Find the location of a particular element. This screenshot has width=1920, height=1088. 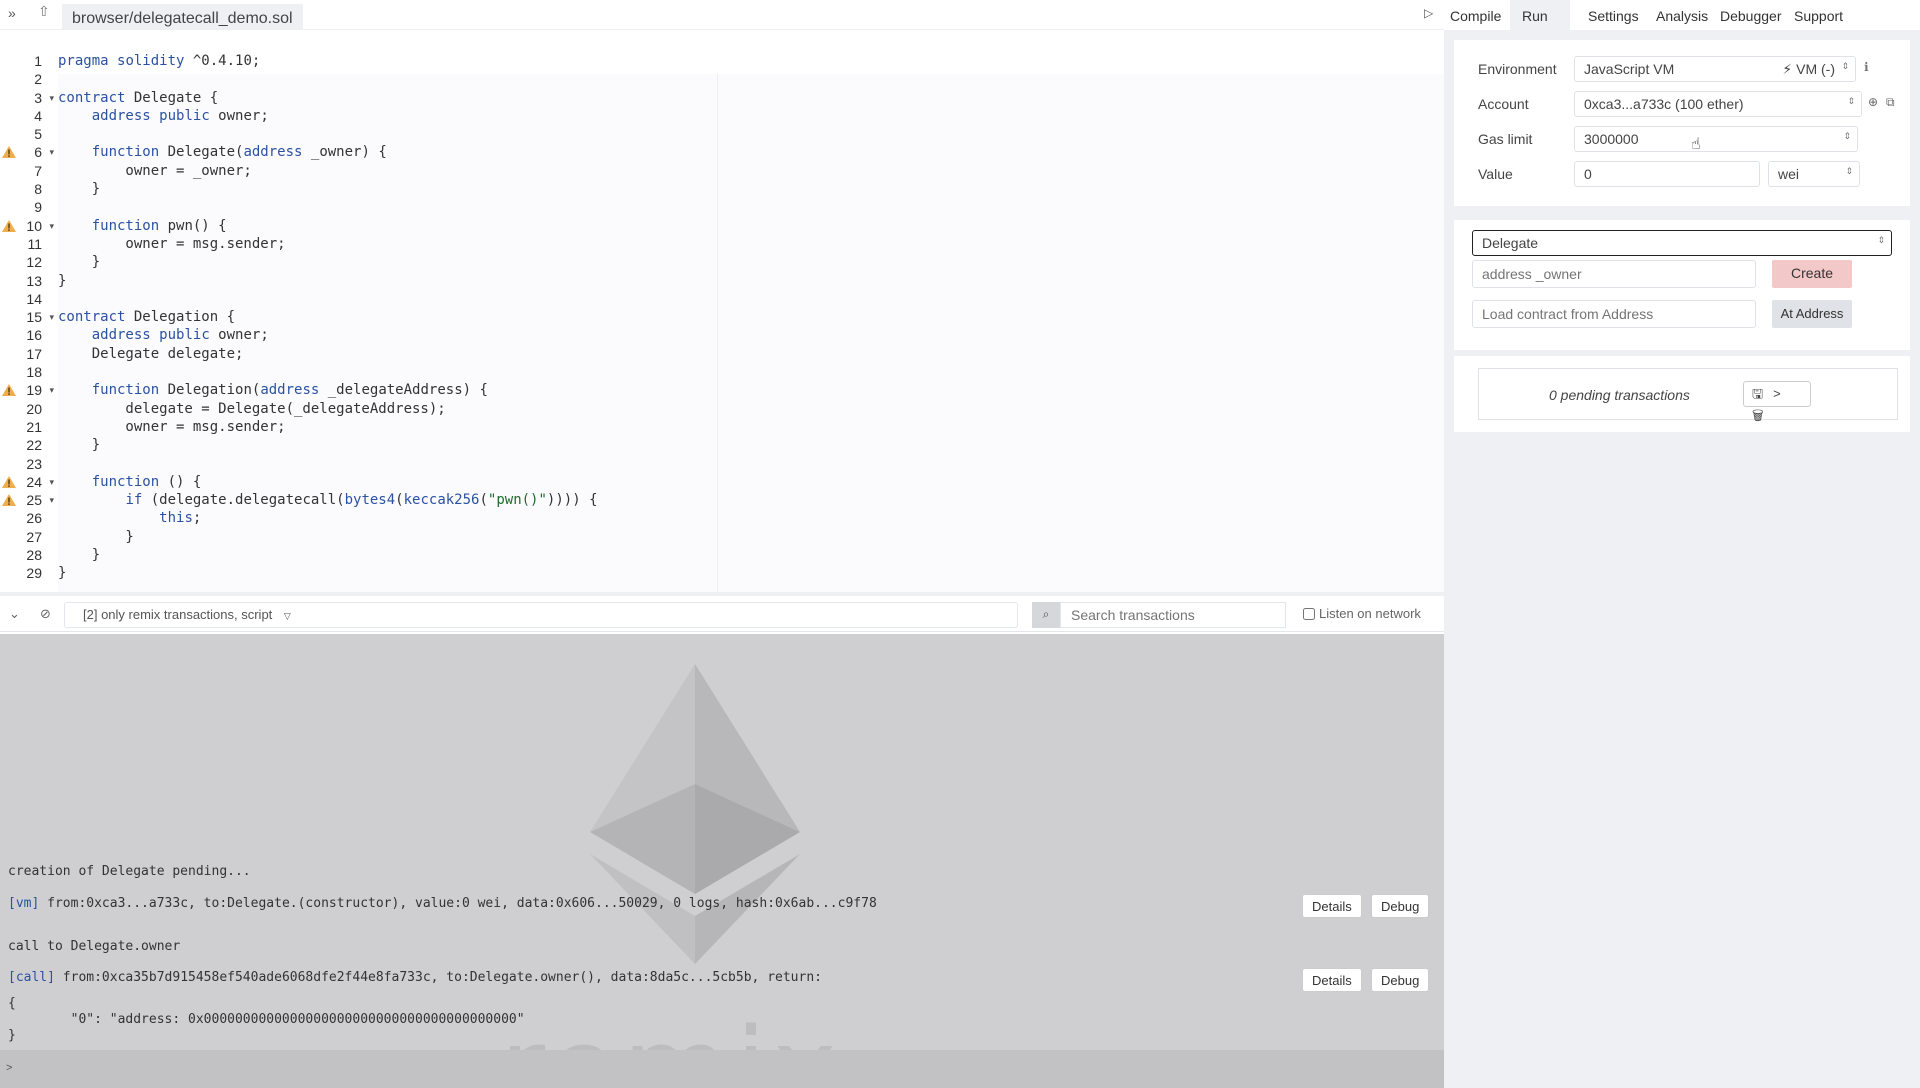

search-icon: ⌕ is located at coordinates (1046, 615).